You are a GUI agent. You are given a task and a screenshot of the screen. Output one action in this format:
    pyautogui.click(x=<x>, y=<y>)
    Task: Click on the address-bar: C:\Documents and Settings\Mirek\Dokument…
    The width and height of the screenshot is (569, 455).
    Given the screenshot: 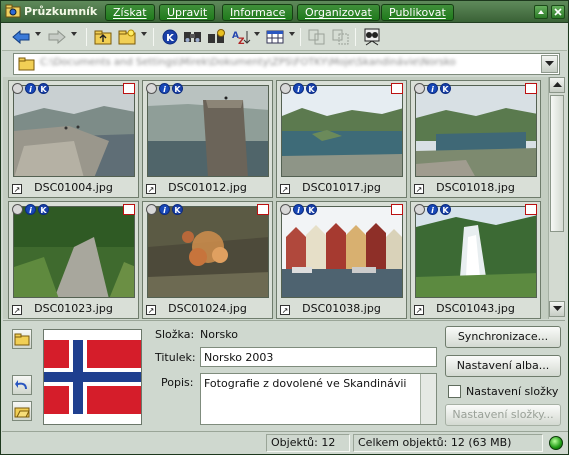 What is the action you would take?
    pyautogui.click(x=286, y=64)
    